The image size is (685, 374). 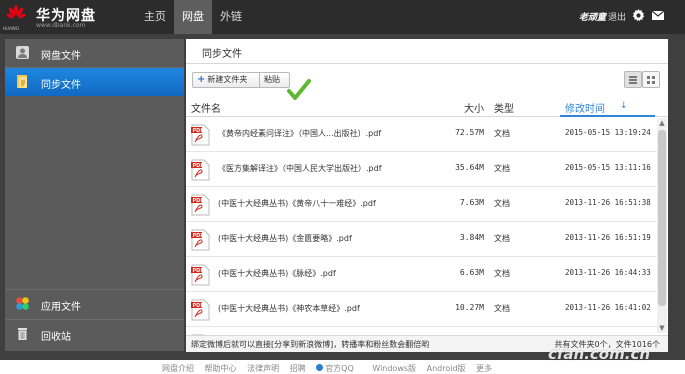 What do you see at coordinates (624, 106) in the screenshot?
I see `sort-down-icon: ↓` at bounding box center [624, 106].